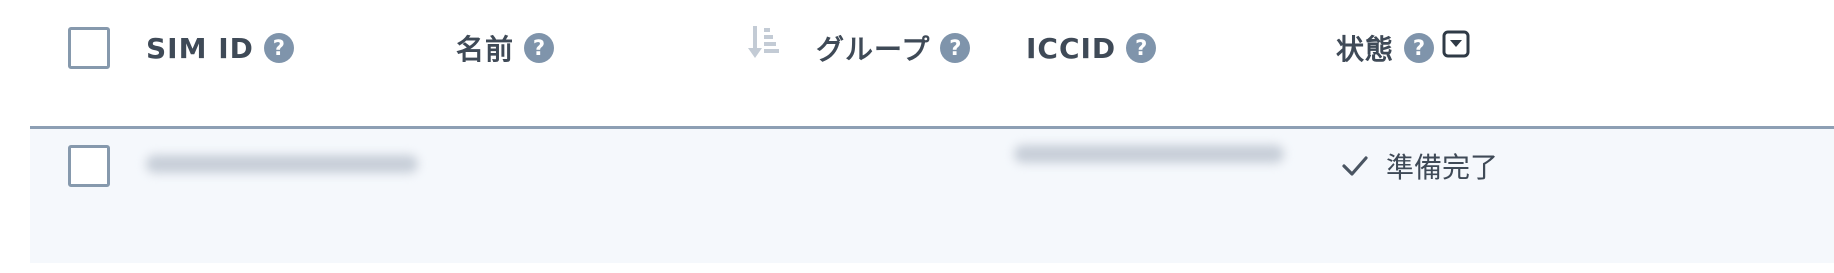 This screenshot has height=273, width=1834. Describe the element at coordinates (1403, 48) in the screenshot. I see `column-header-status: 状態 ?` at that location.